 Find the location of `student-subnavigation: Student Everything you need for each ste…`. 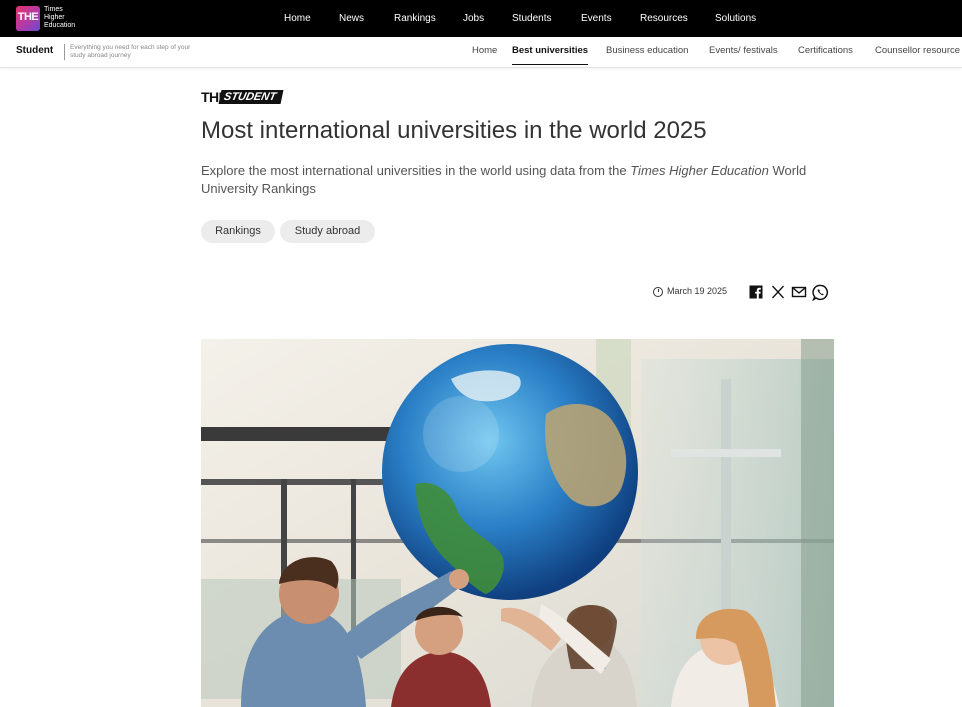

student-subnavigation: Student Everything you need for each ste… is located at coordinates (481, 52).